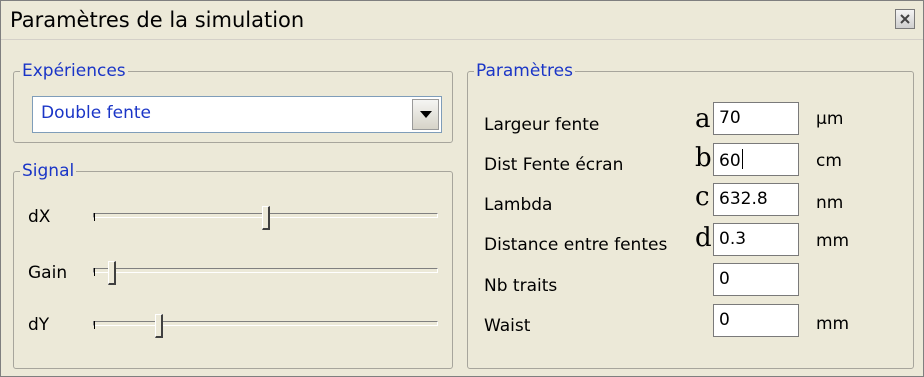 Image resolution: width=924 pixels, height=377 pixels. I want to click on title-bar: Paramètres de la simulation, so click(462, 20).